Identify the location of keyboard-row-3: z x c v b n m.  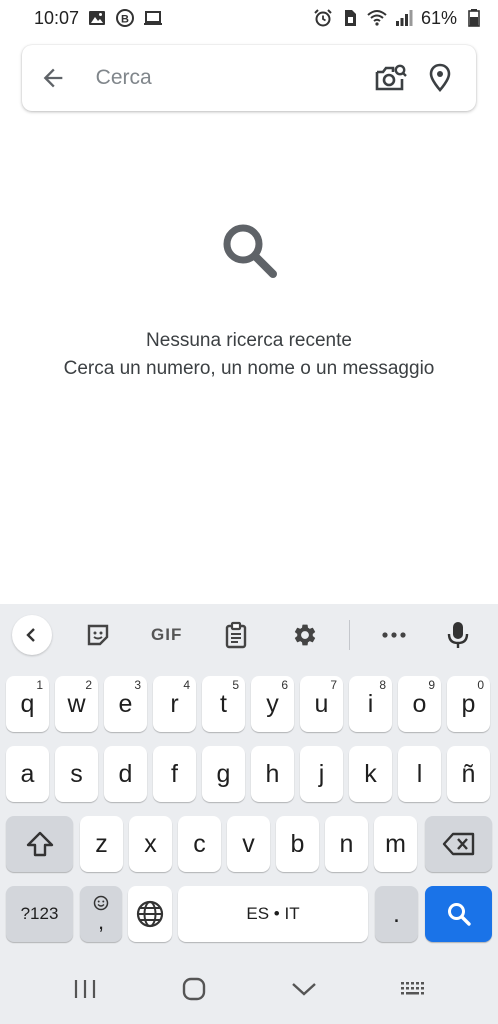
(249, 845).